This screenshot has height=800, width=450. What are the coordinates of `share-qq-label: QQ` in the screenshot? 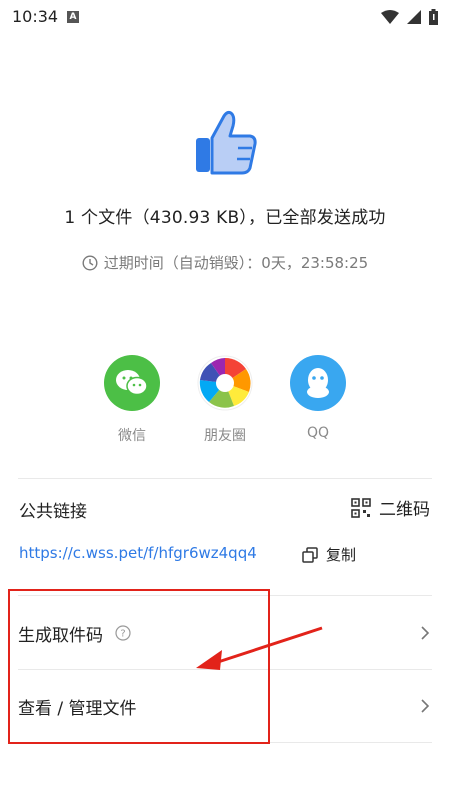 It's located at (318, 433).